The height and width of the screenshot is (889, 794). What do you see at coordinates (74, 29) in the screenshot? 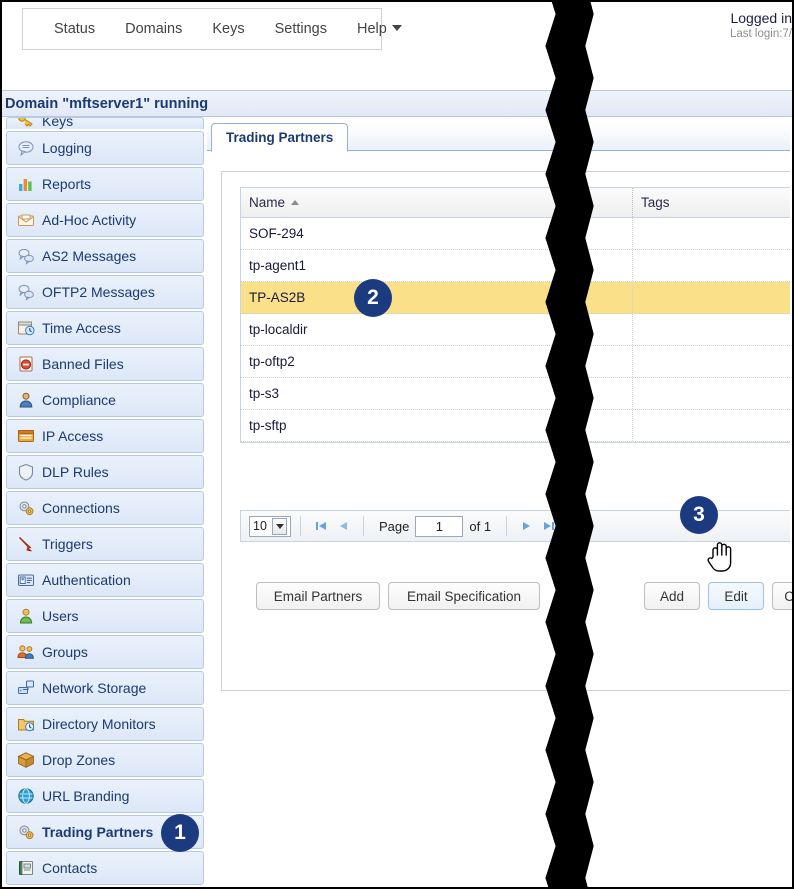
I see `menu-item-status: Status` at bounding box center [74, 29].